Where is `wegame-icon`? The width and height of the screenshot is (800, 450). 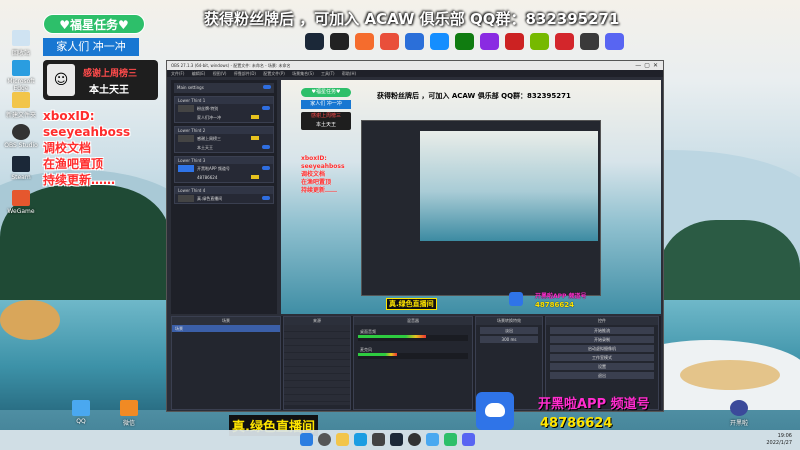
wegame-icon is located at coordinates (389, 41).